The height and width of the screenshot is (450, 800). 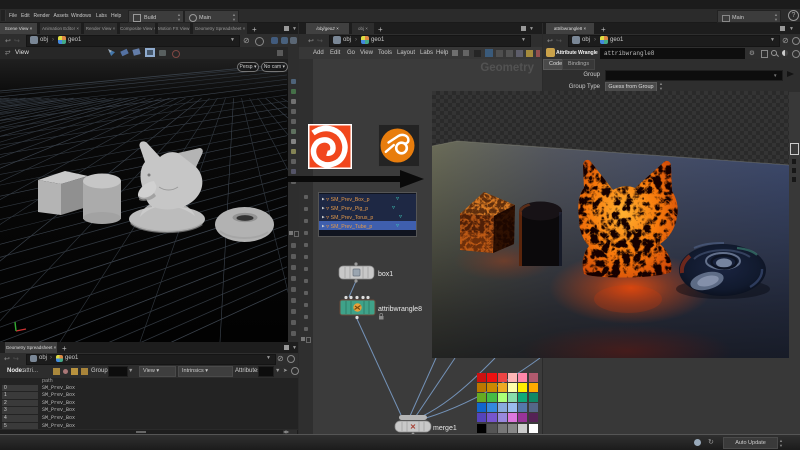 What do you see at coordinates (400, 309) in the screenshot?
I see `svg-text: attribwrangle8` at bounding box center [400, 309].